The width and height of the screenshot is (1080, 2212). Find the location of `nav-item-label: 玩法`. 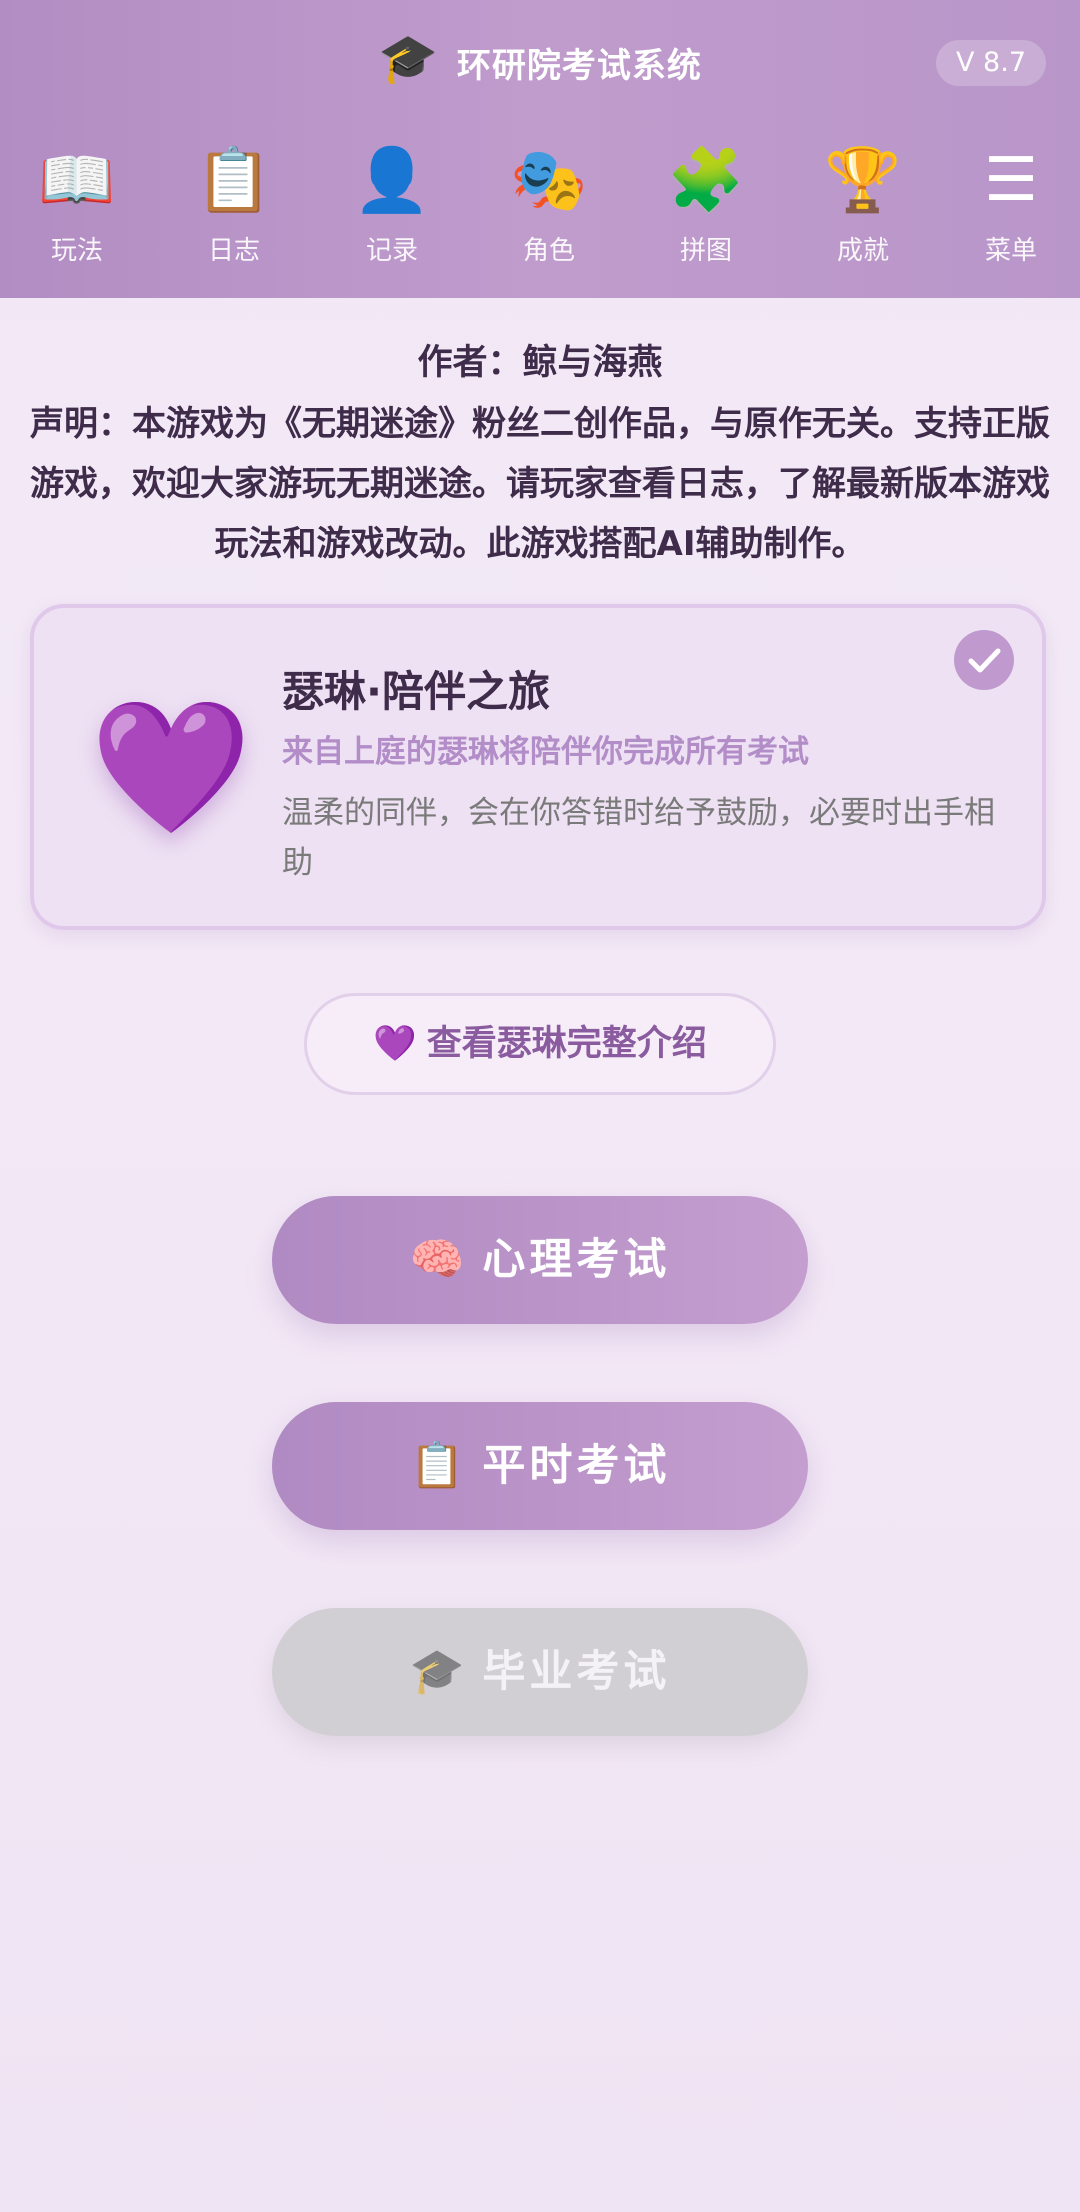

nav-item-label: 玩法 is located at coordinates (76, 251).